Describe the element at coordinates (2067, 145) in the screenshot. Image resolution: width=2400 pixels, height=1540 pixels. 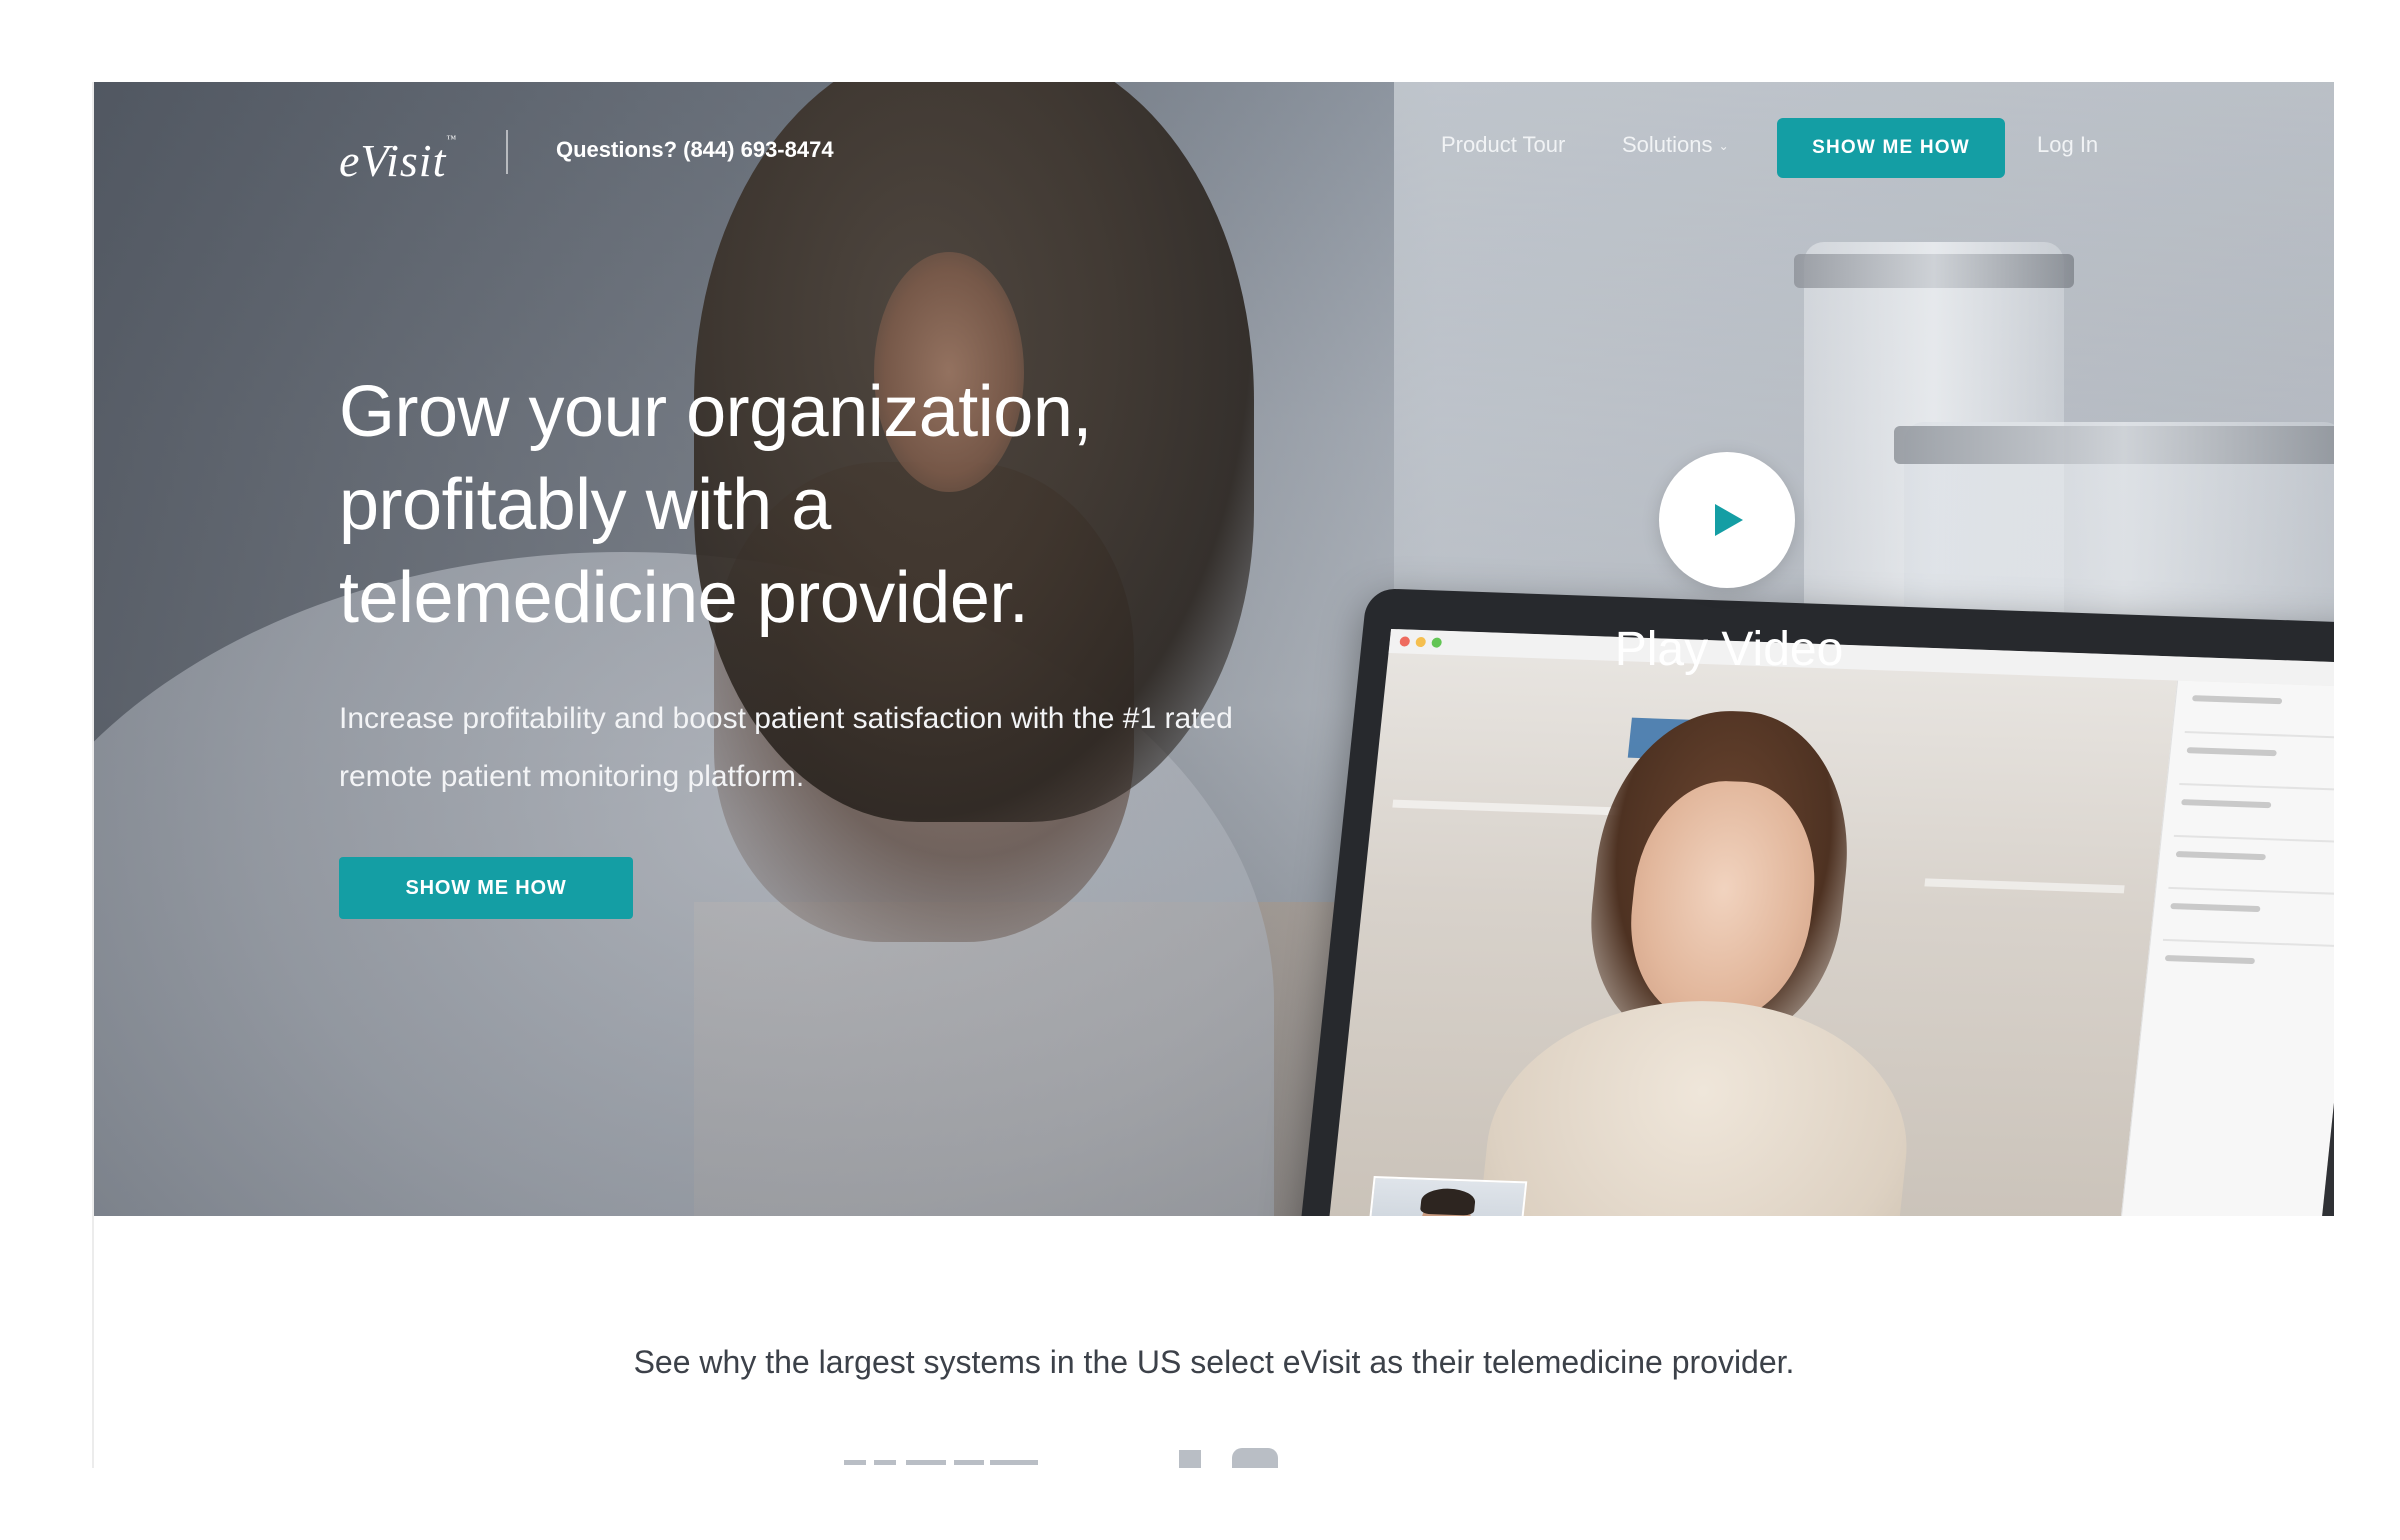
I see `nav-log-in: Log In` at that location.